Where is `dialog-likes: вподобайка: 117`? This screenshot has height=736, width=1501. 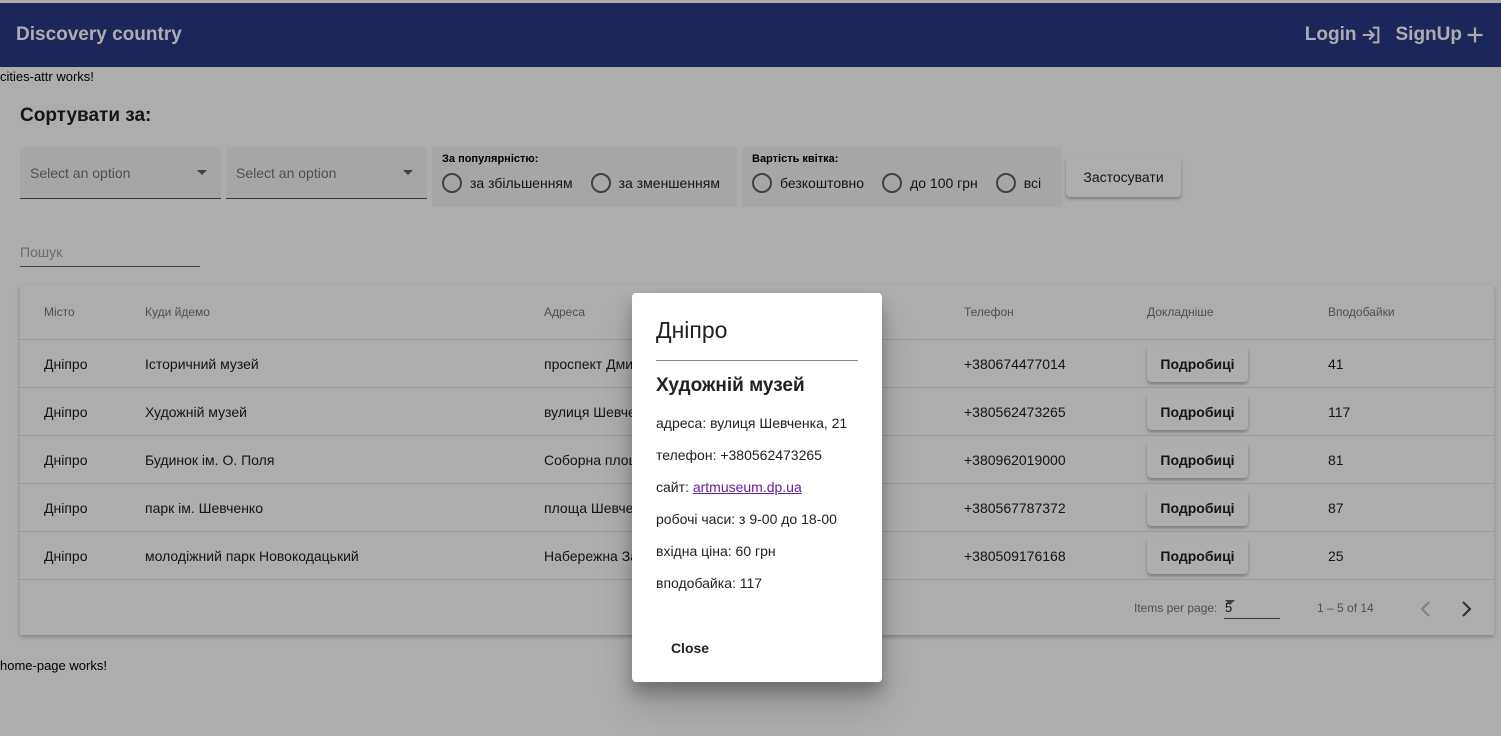
dialog-likes: вподобайка: 117 is located at coordinates (709, 583).